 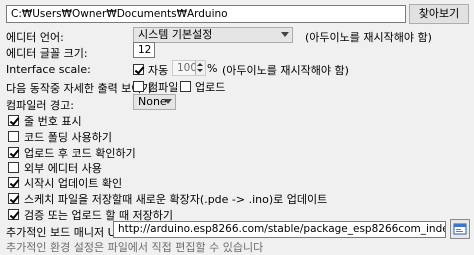 What do you see at coordinates (206, 14) in the screenshot?
I see `sketchbook-path-field: C:₩Users₩Owner₩Documents₩Arduino` at bounding box center [206, 14].